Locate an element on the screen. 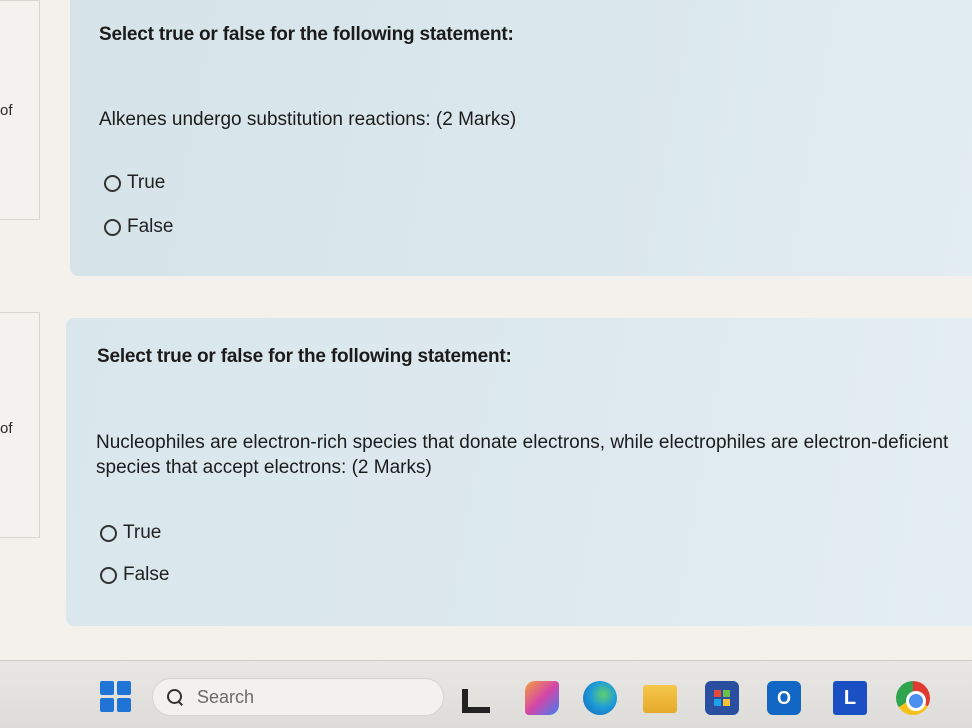 The width and height of the screenshot is (972, 728). taskbar-search is located at coordinates (298, 697).